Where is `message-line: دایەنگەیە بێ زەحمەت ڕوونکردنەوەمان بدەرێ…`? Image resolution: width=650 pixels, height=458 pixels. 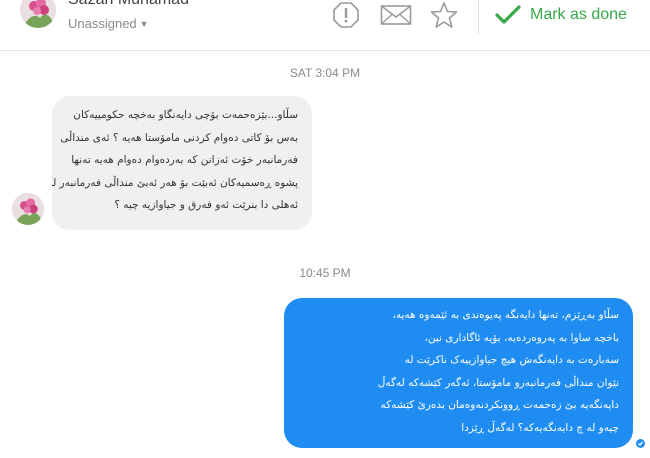 message-line: دایەنگەیە بێ زەحمەت ڕوونکردنەوەمان بدەرێ… is located at coordinates (499, 405).